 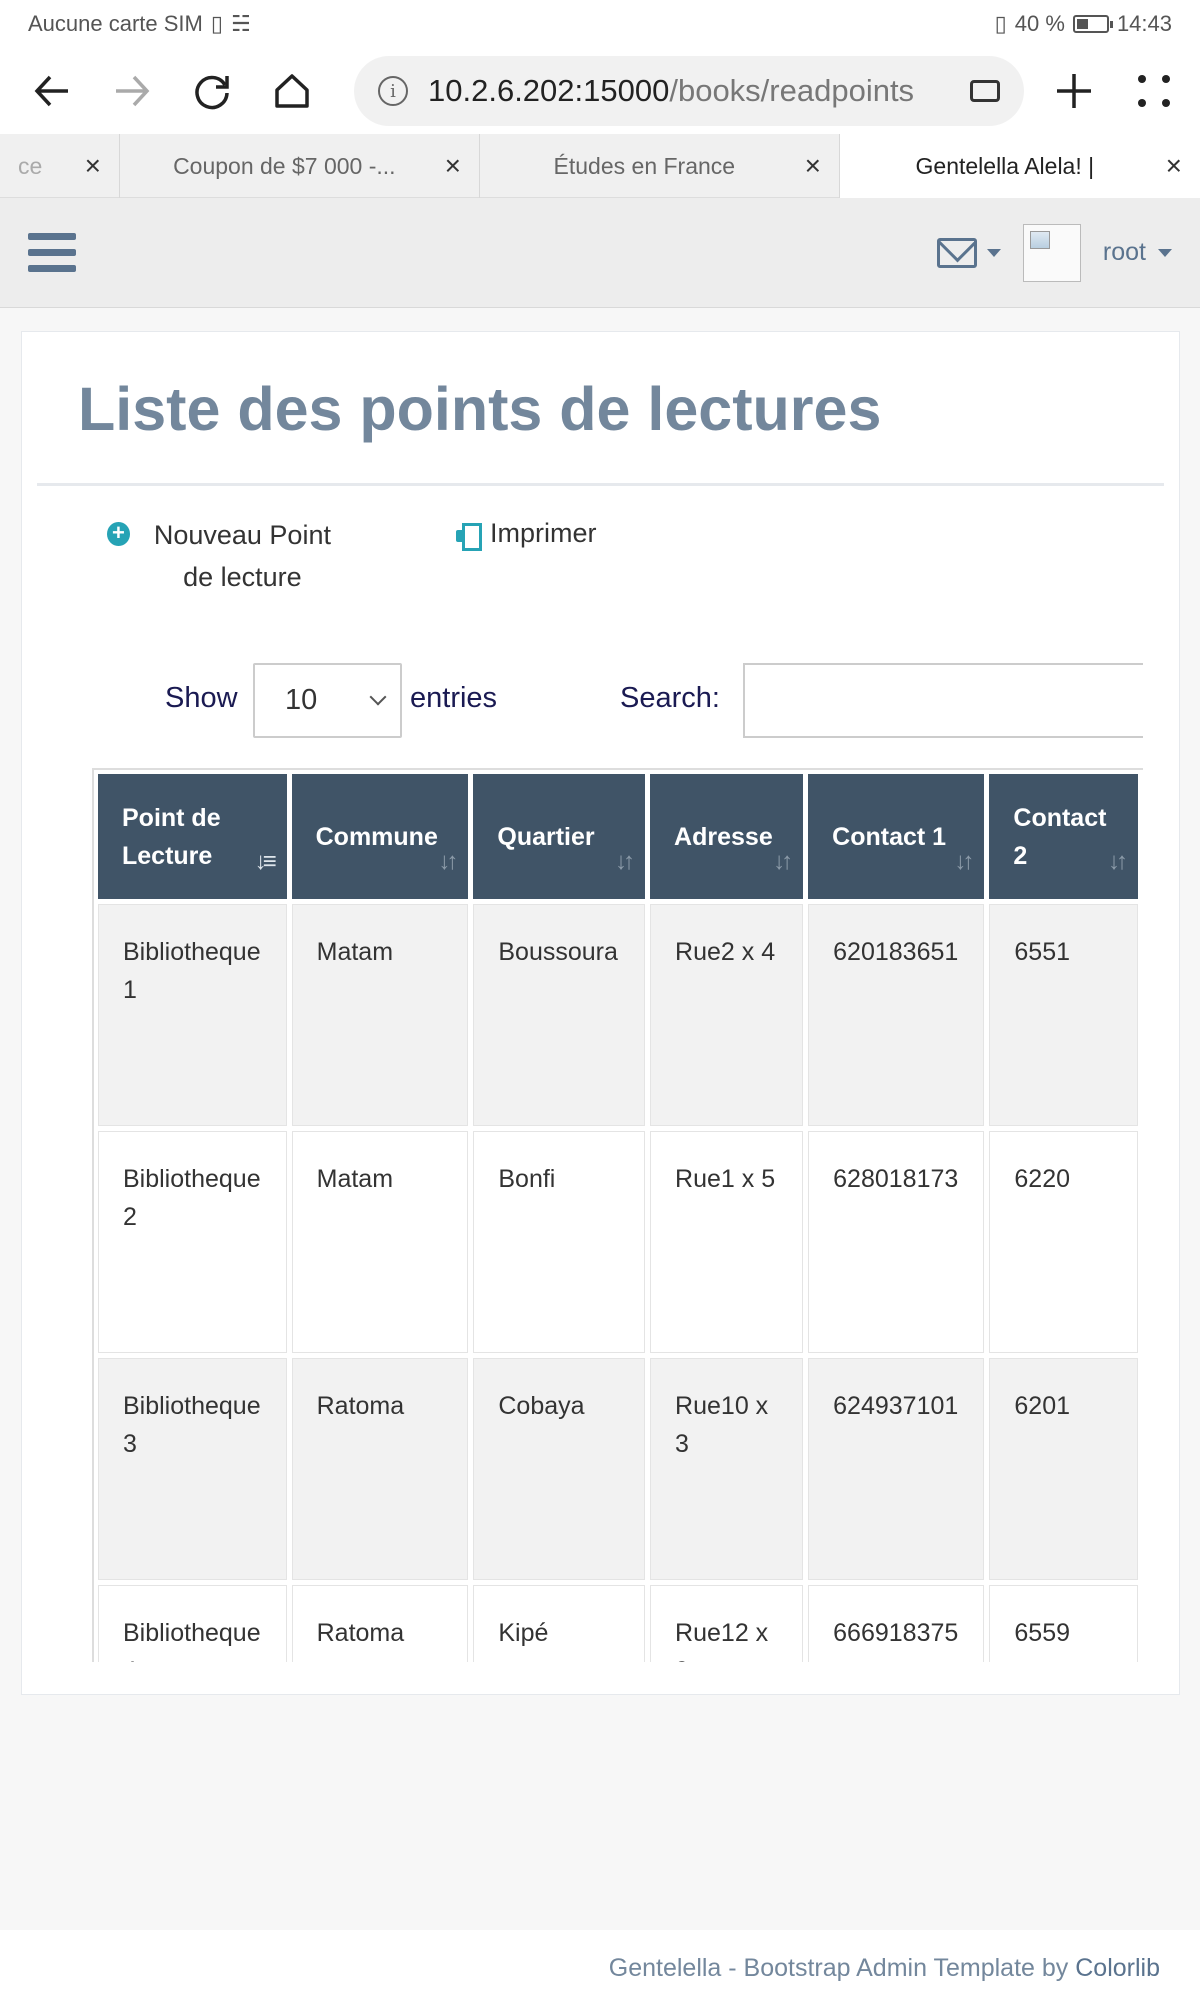 I want to click on chevron-down-icon, so click(x=378, y=697).